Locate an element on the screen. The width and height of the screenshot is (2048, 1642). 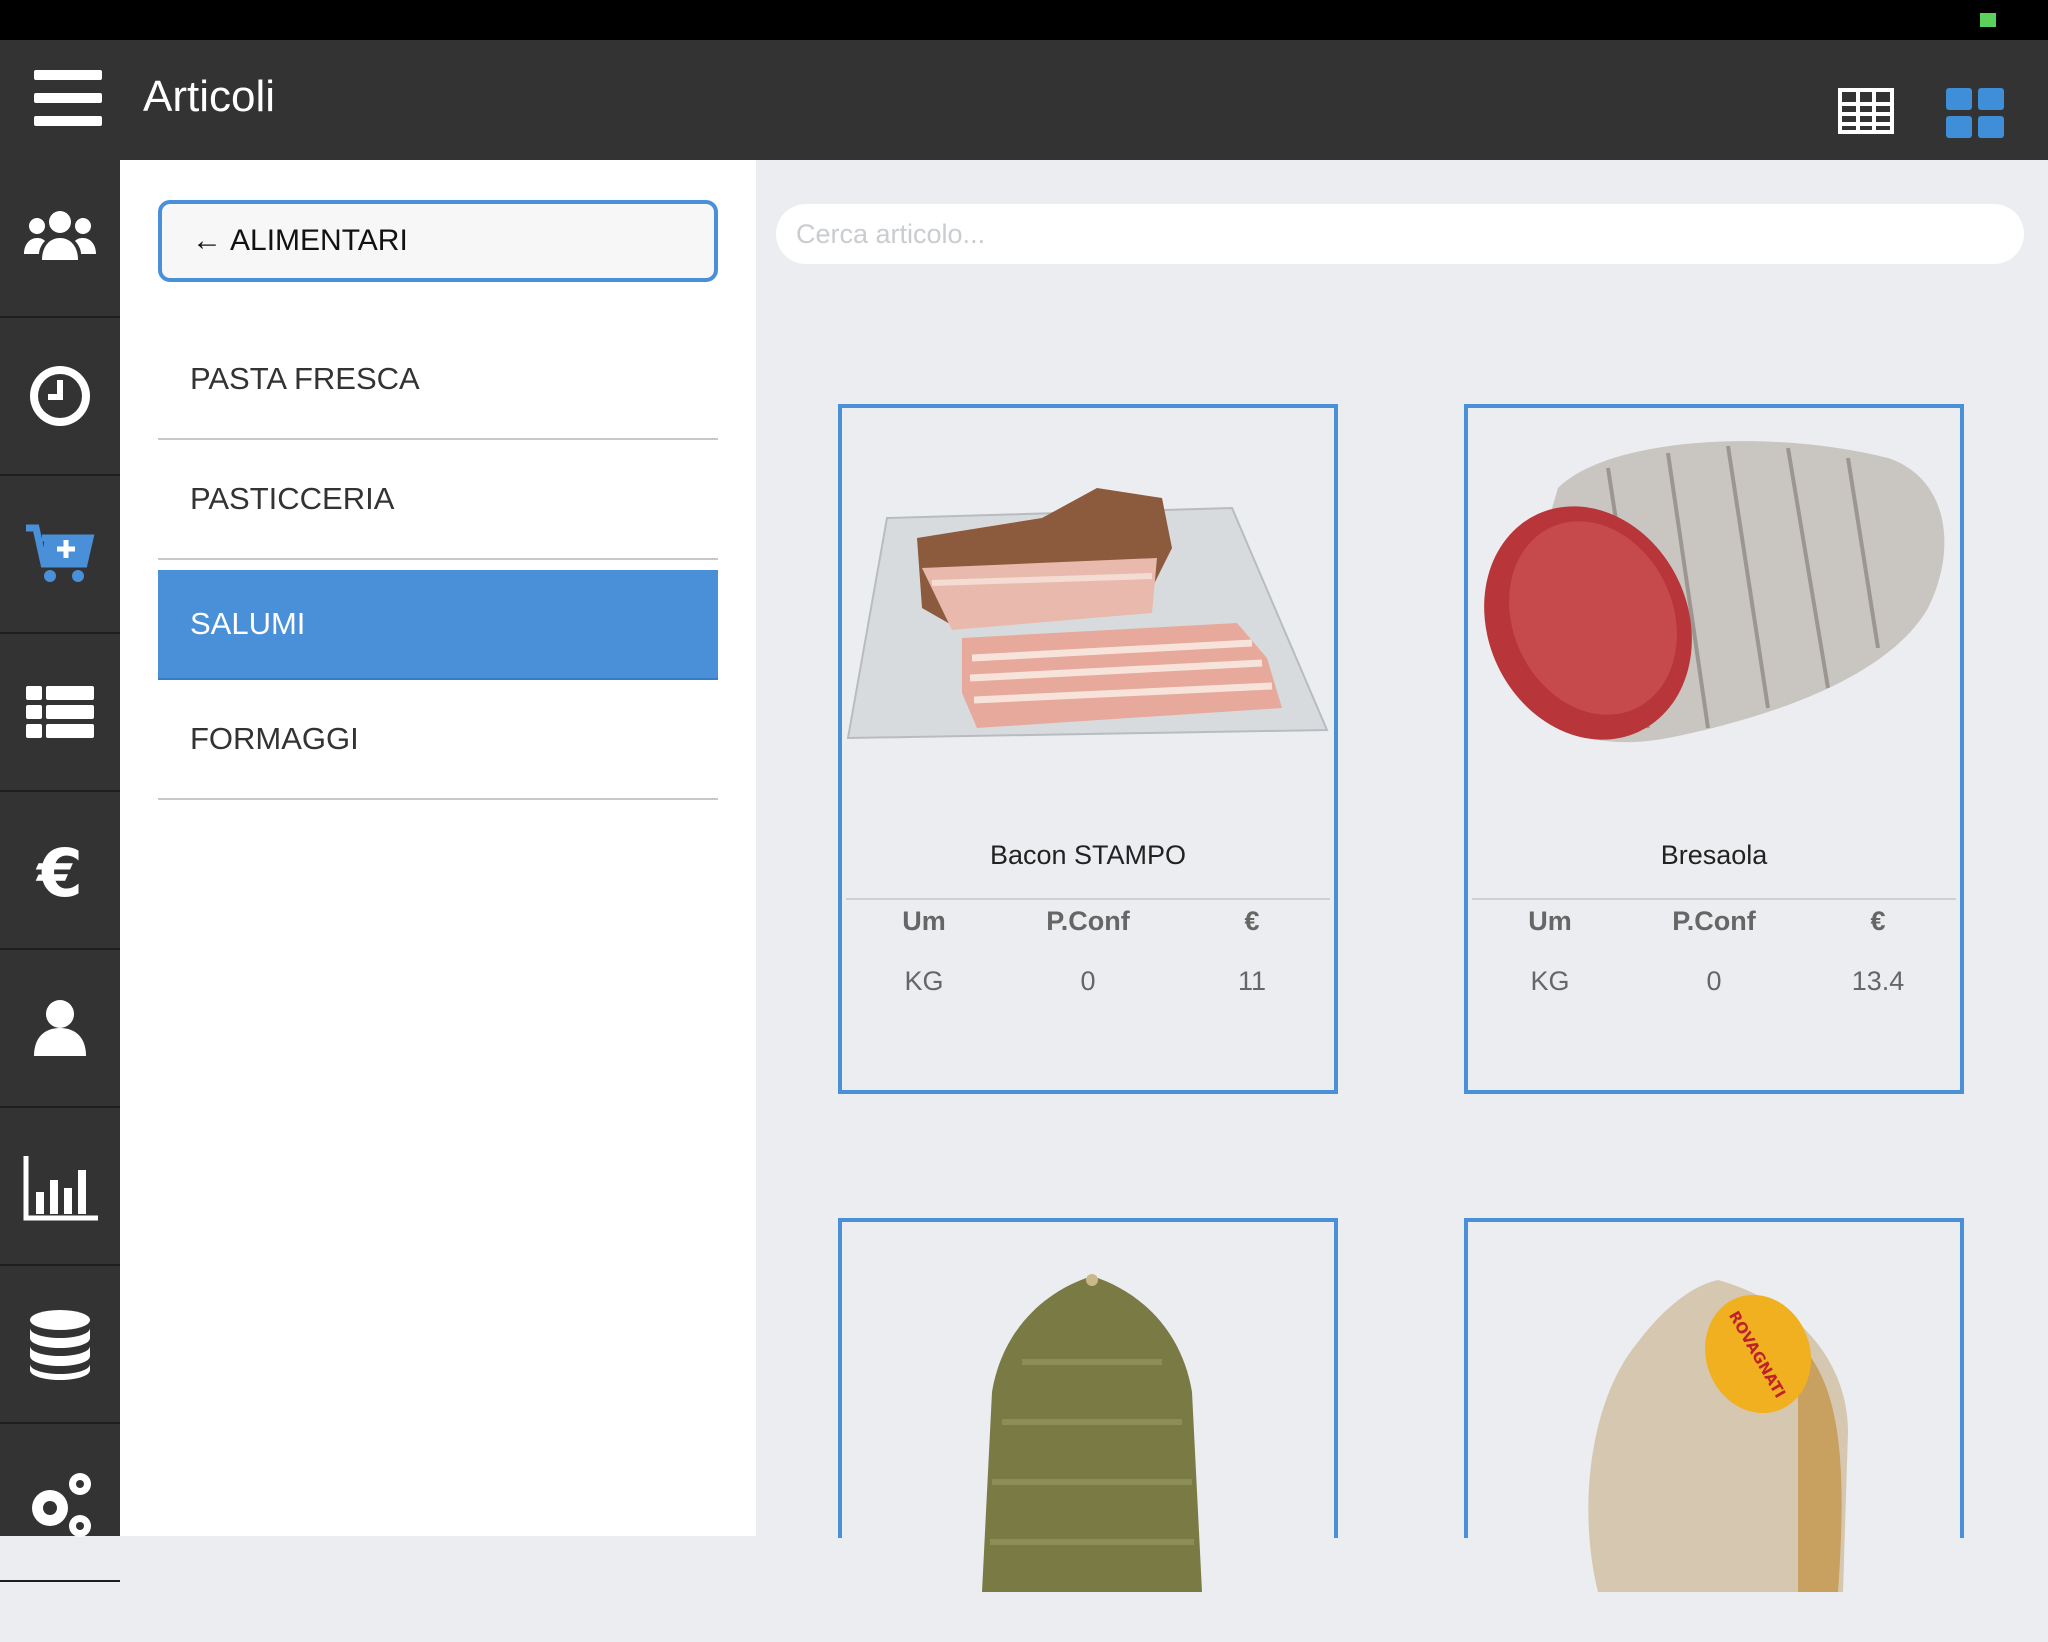
rail-item-payments: € is located at coordinates (60, 871).